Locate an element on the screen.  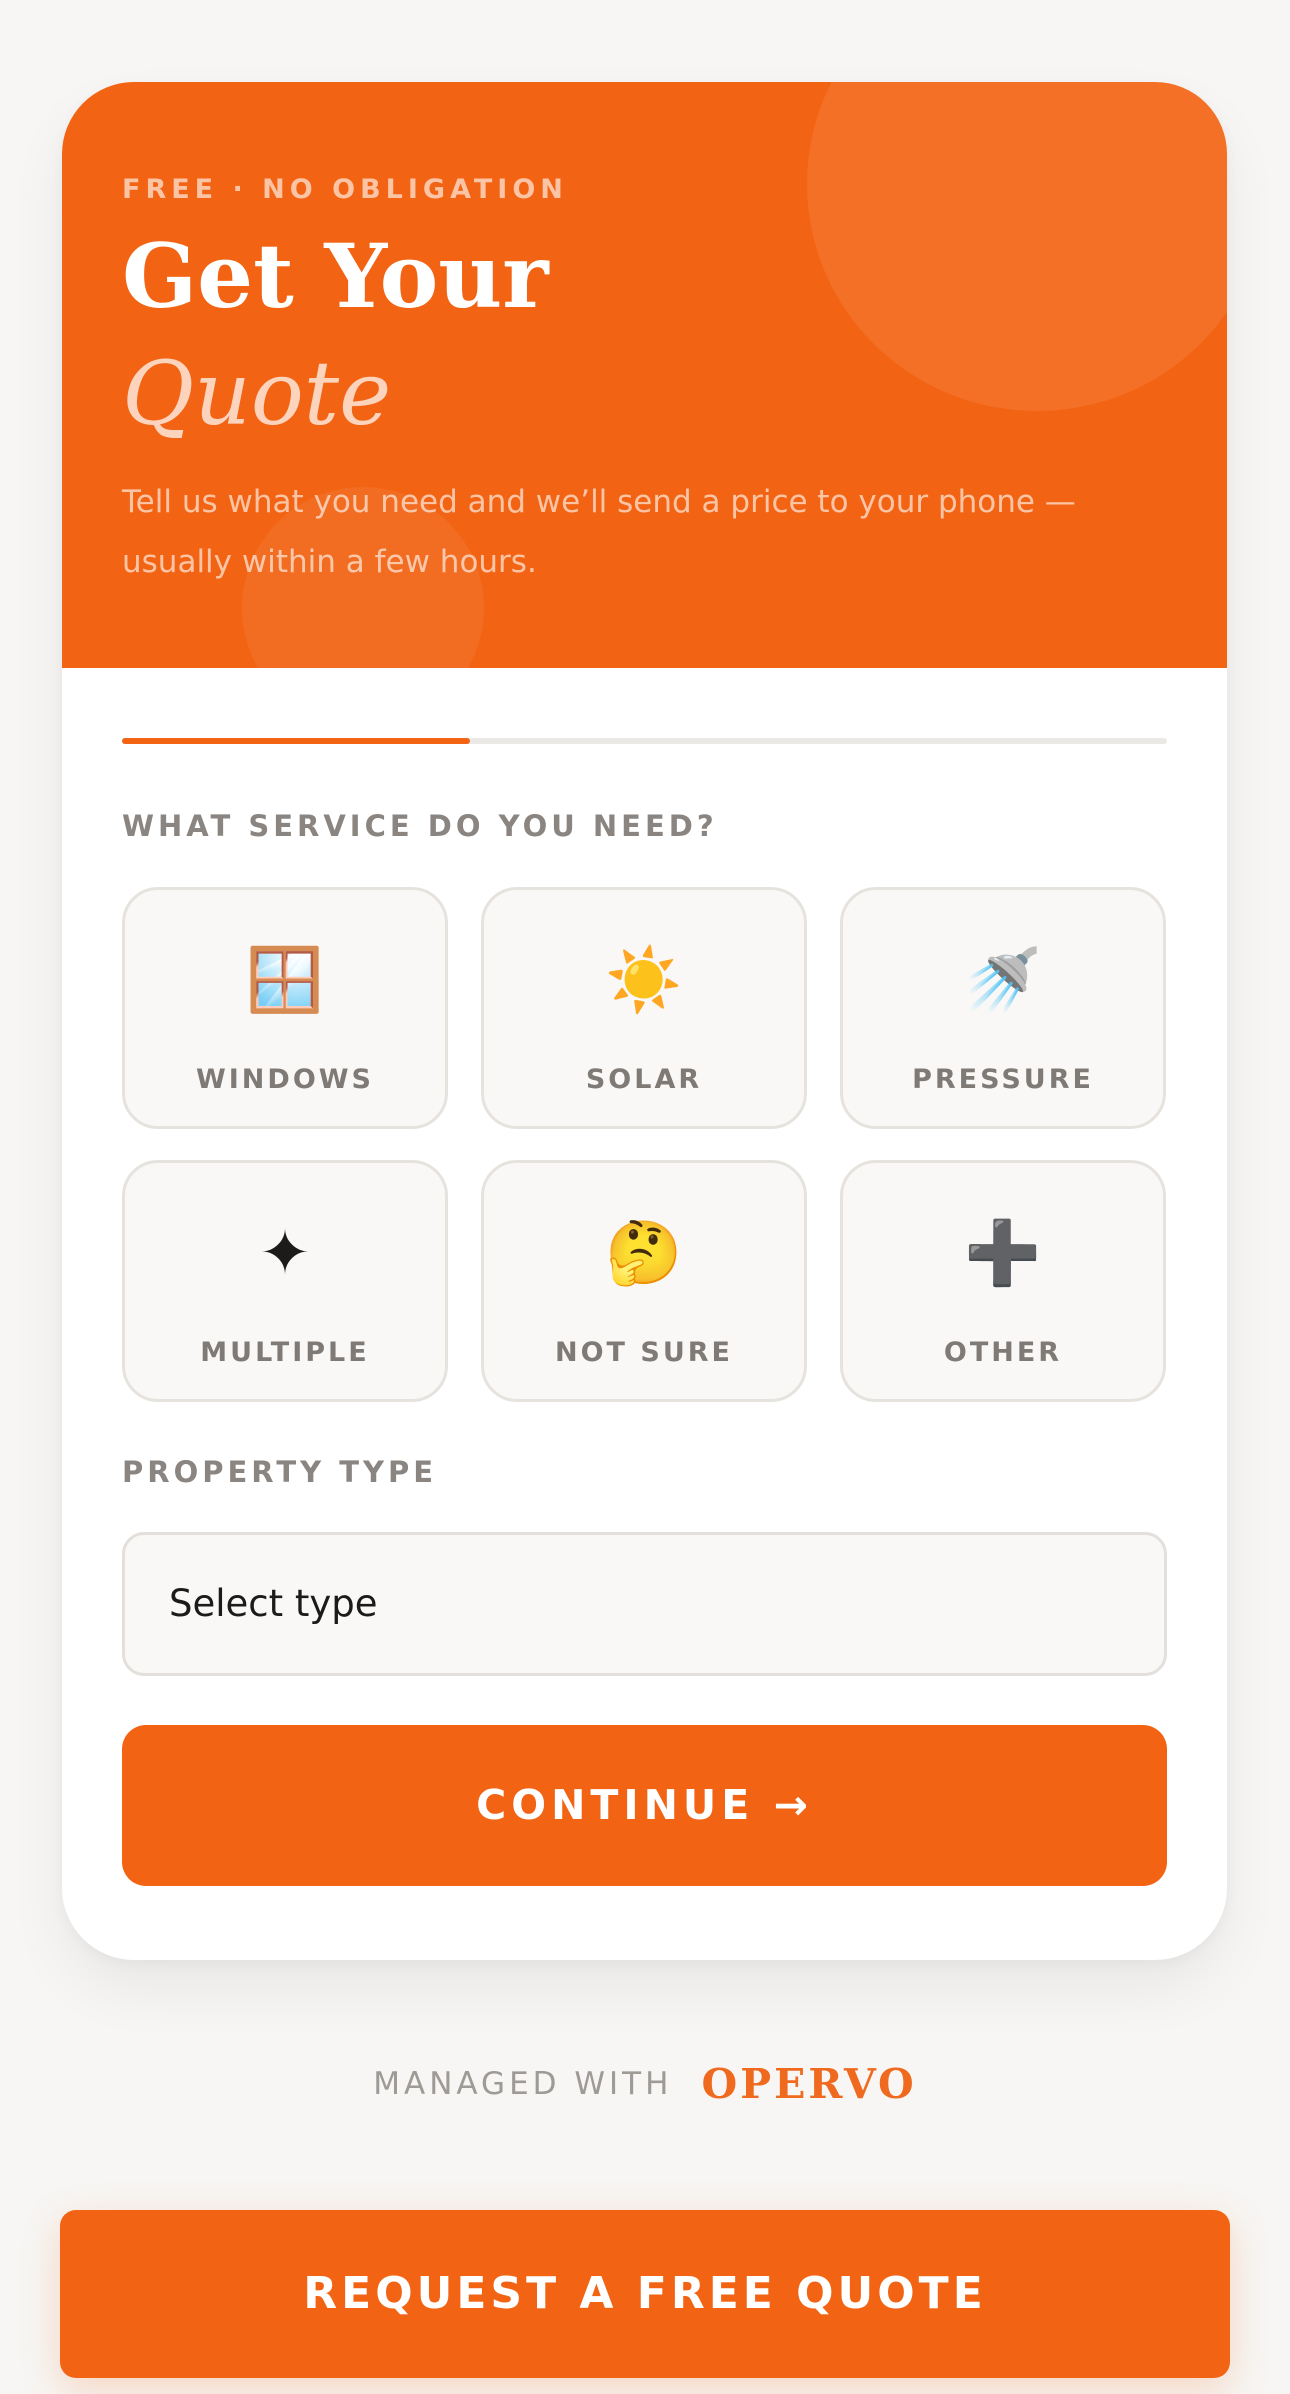
progress-bar is located at coordinates (644, 741).